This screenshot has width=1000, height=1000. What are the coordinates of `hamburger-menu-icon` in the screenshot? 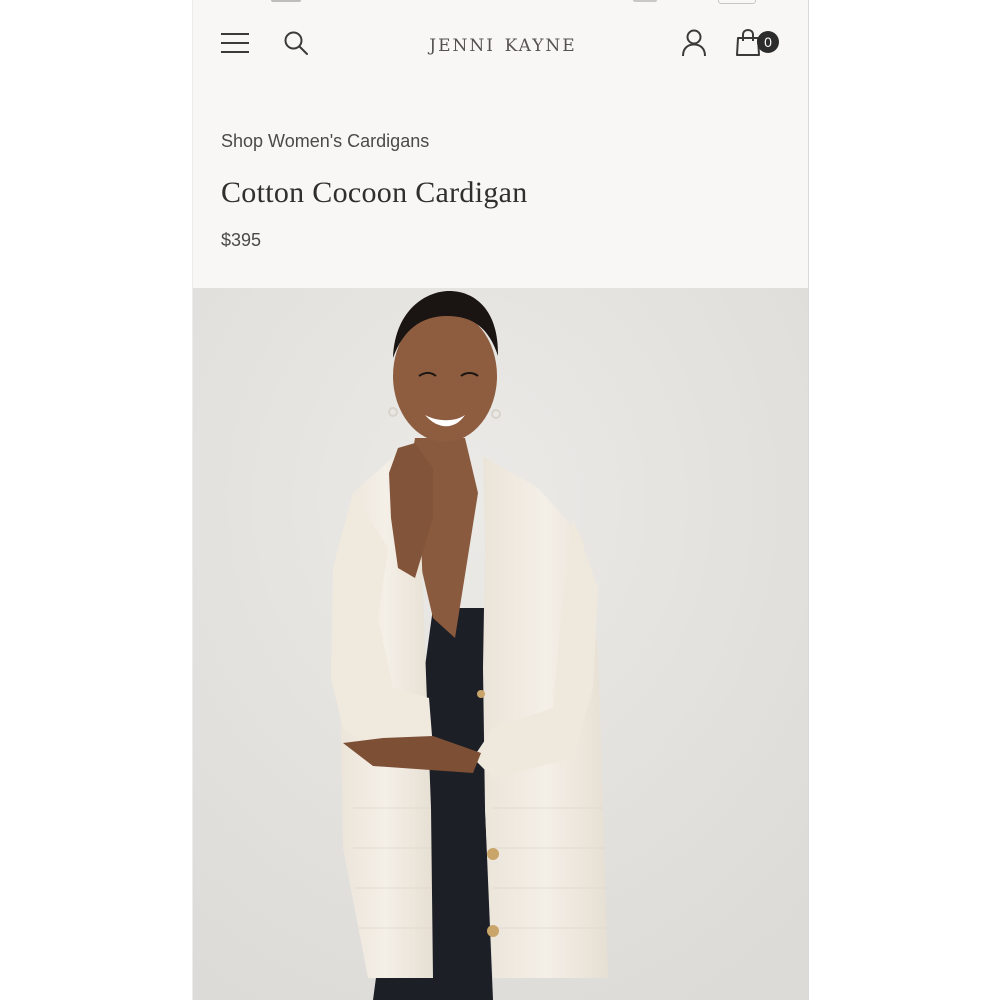 It's located at (235, 43).